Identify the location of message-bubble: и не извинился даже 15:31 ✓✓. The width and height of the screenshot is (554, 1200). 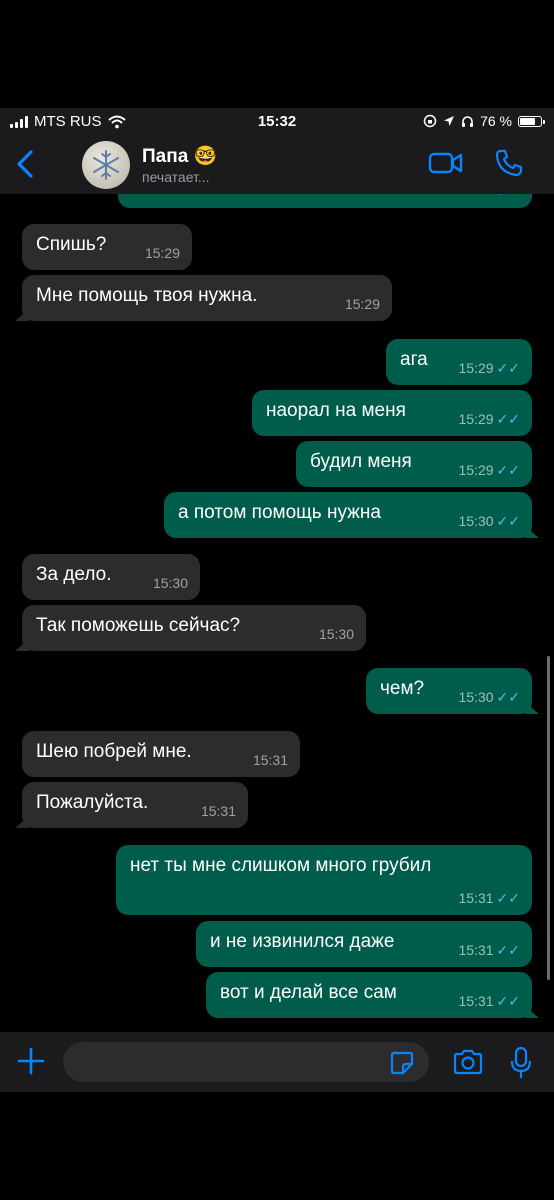
(364, 944).